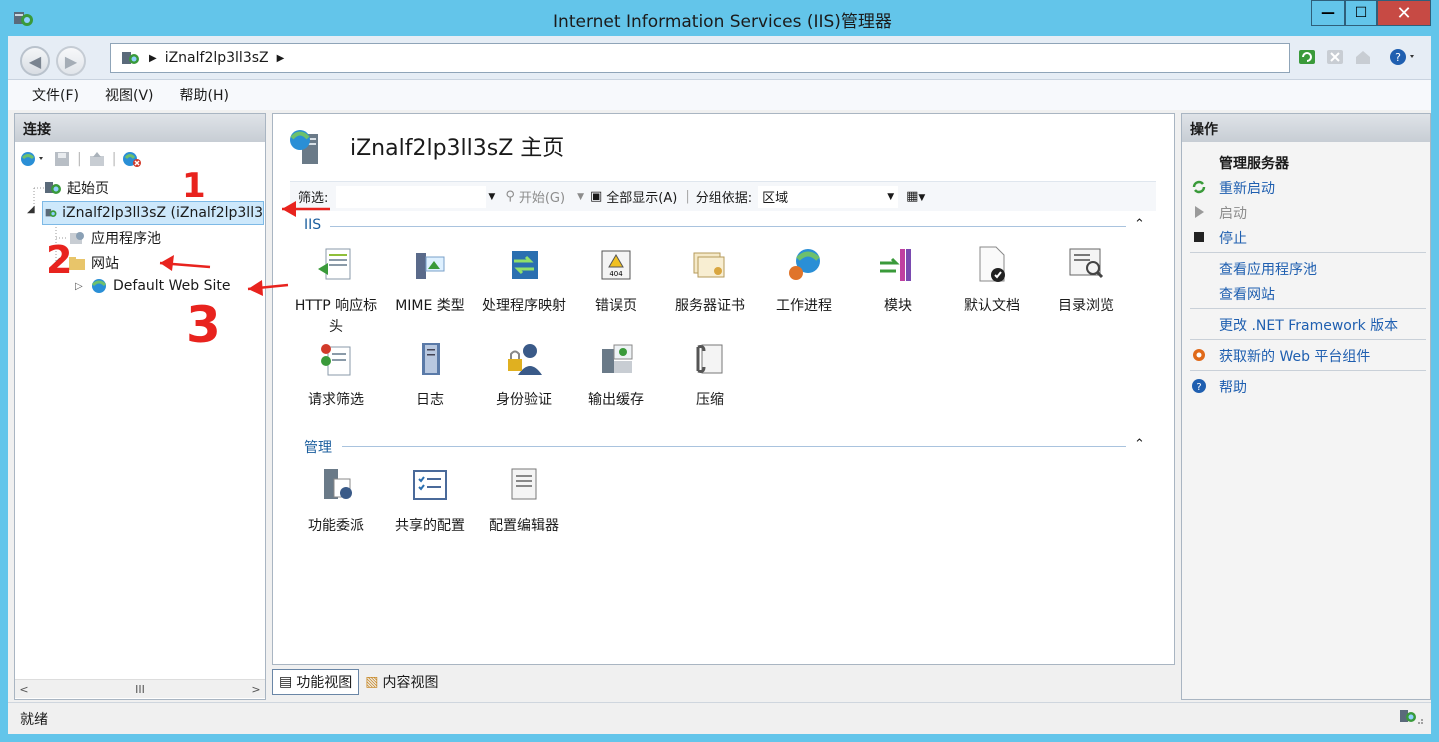 The height and width of the screenshot is (742, 1439). I want to click on annotation-number-2: 2, so click(59, 260).